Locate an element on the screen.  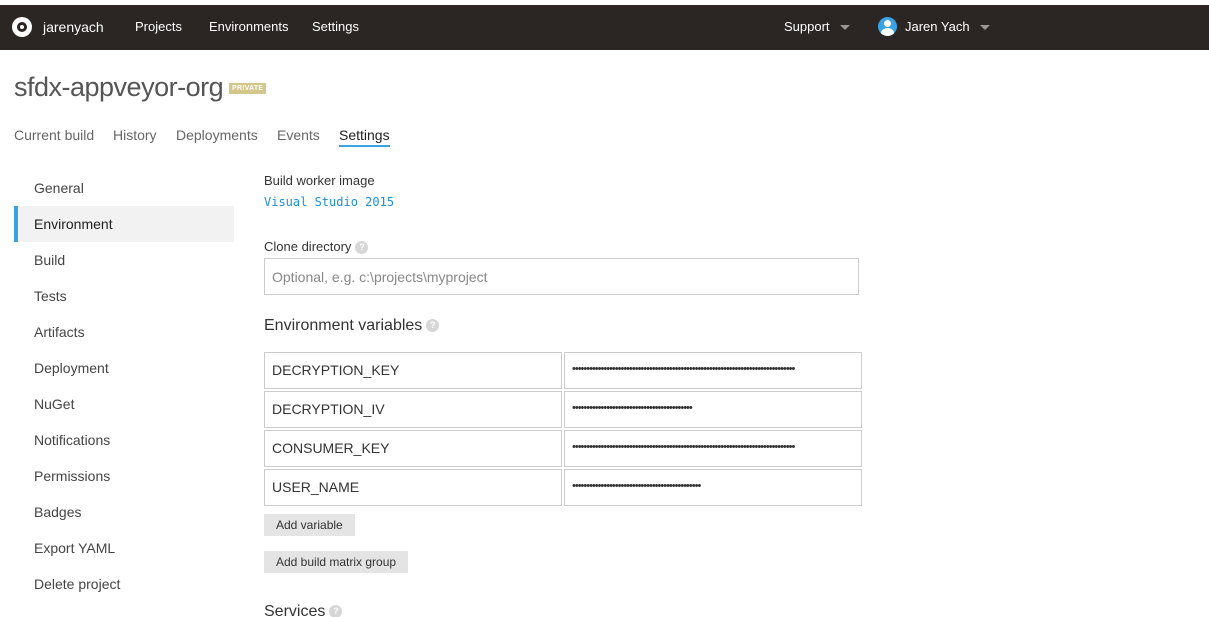
support-menu: Support is located at coordinates (817, 26).